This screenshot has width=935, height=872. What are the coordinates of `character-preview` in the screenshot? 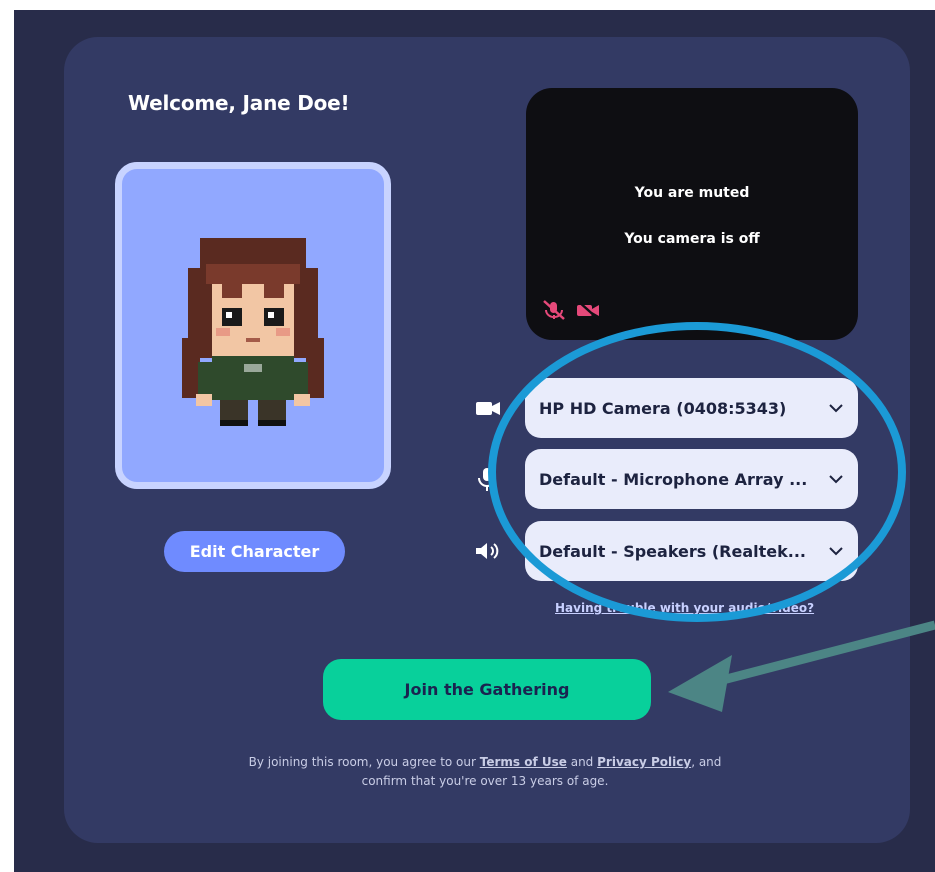 It's located at (253, 325).